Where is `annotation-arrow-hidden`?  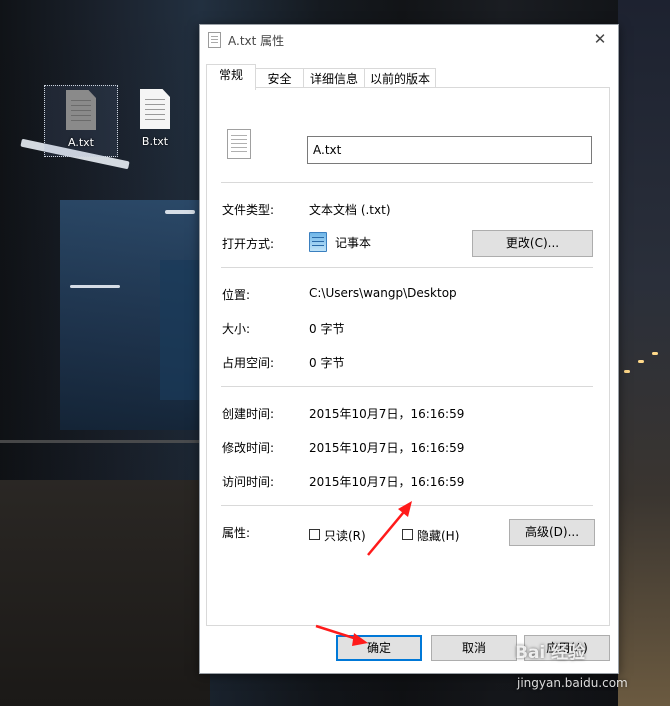 annotation-arrow-hidden is located at coordinates (389, 528).